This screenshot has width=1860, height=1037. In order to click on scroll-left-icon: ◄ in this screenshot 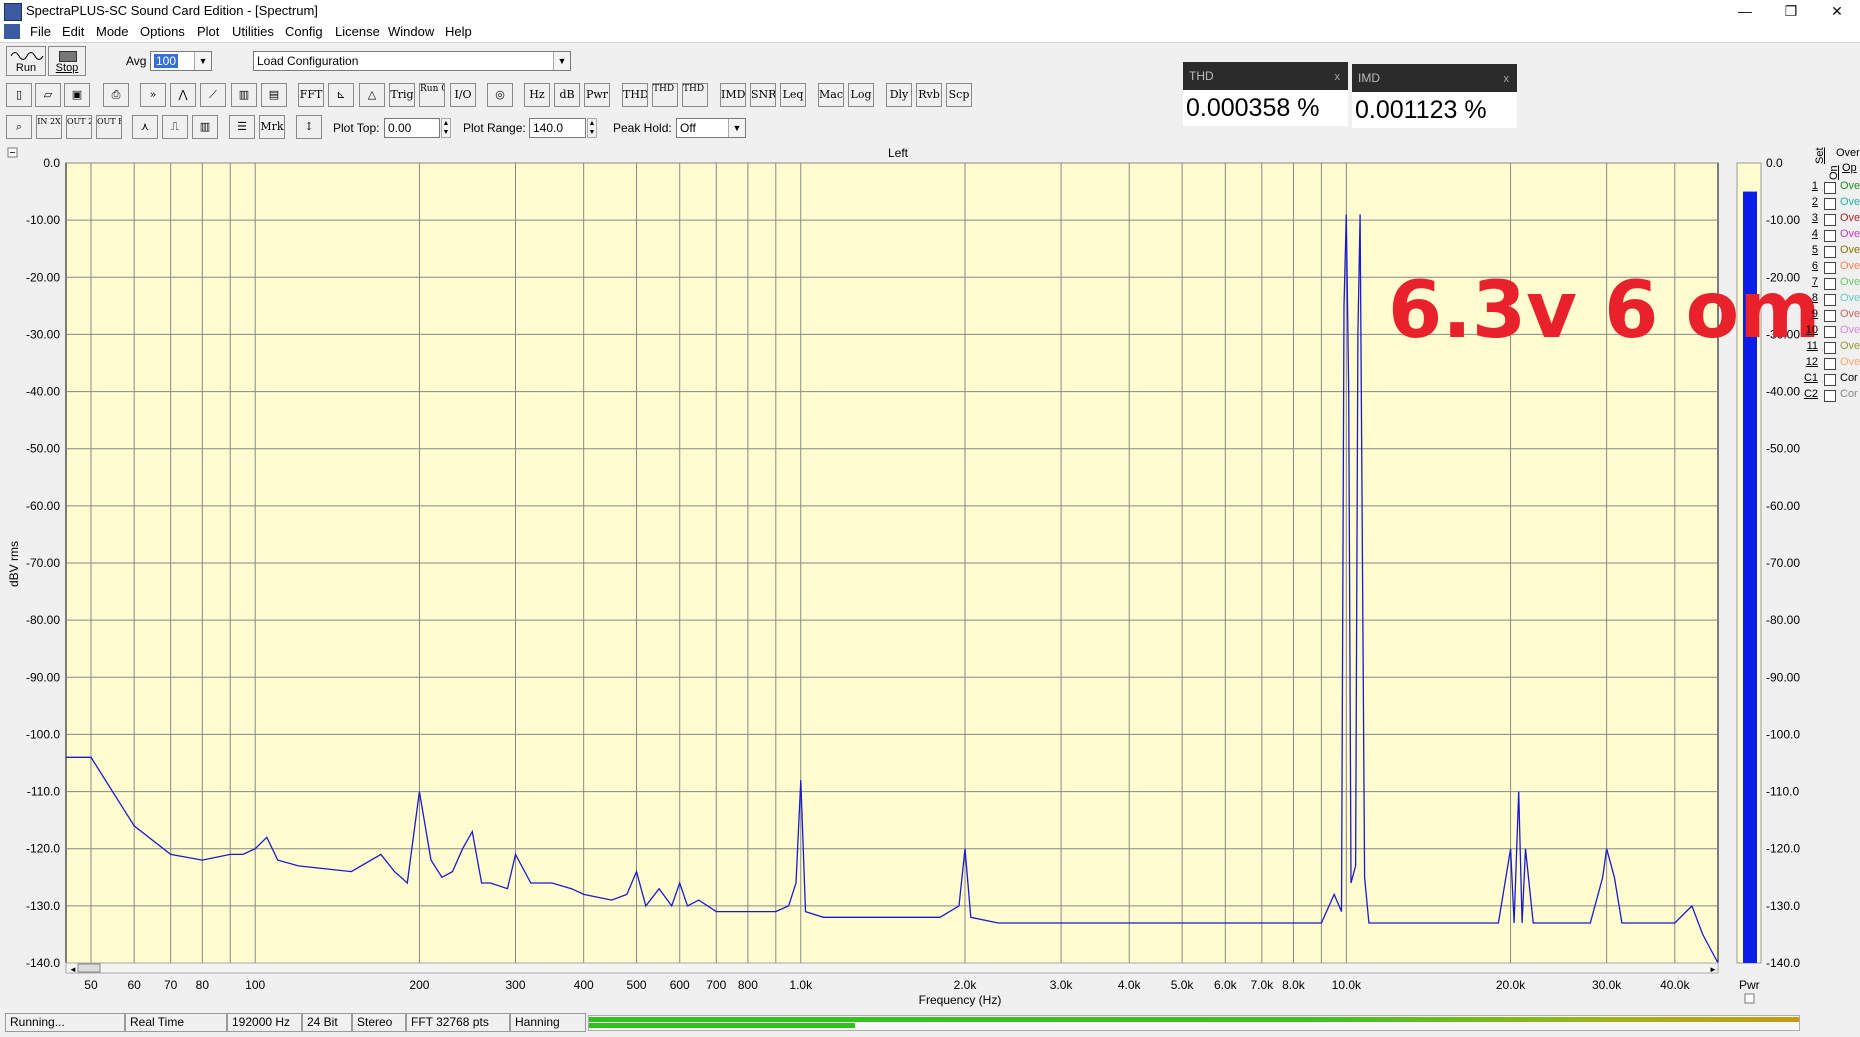, I will do `click(73, 969)`.